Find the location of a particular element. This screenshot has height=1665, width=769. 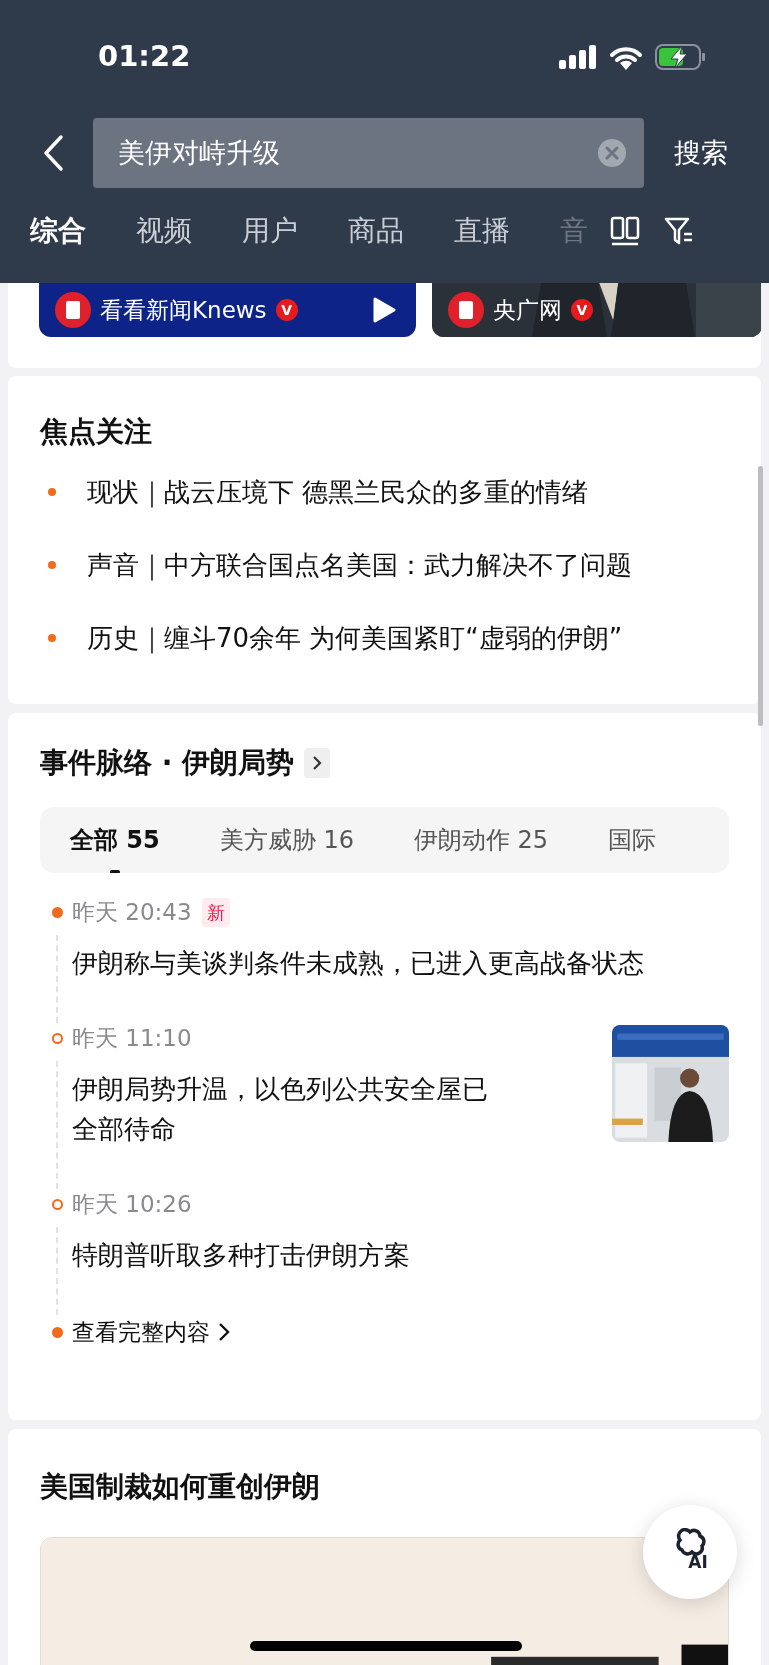

play-icon is located at coordinates (384, 310).